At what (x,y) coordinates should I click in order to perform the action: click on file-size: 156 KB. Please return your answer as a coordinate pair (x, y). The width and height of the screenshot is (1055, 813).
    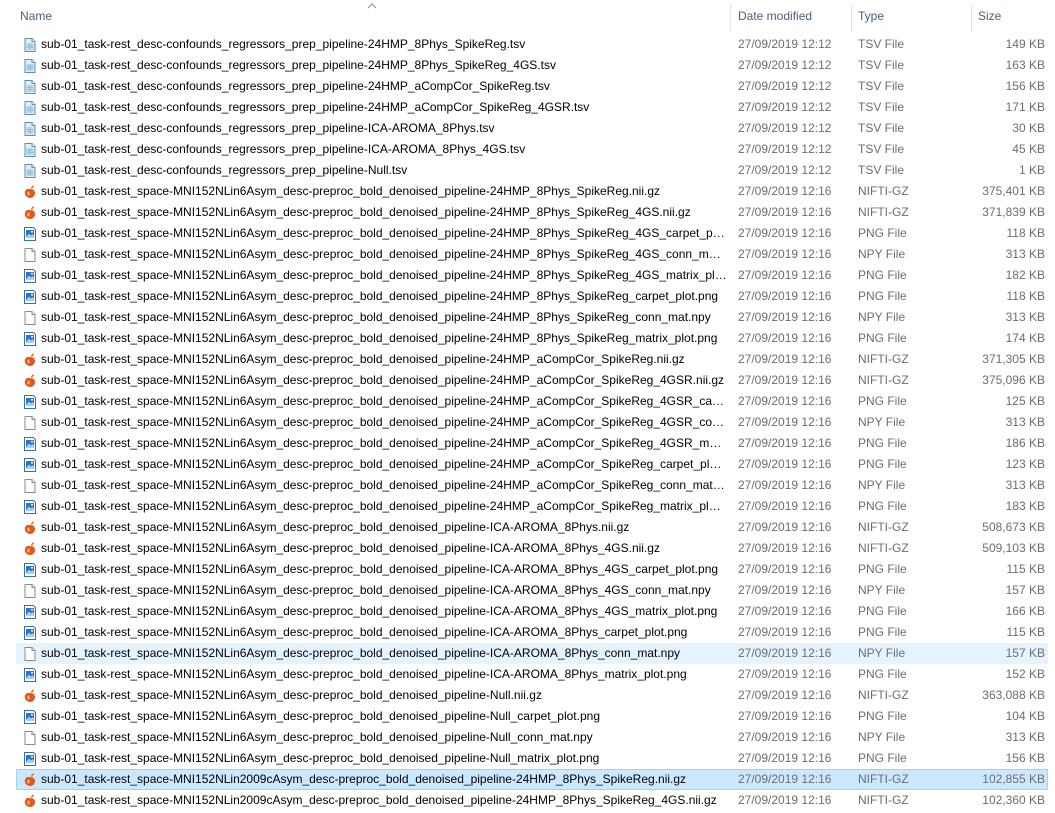
    Looking at the image, I should click on (1025, 758).